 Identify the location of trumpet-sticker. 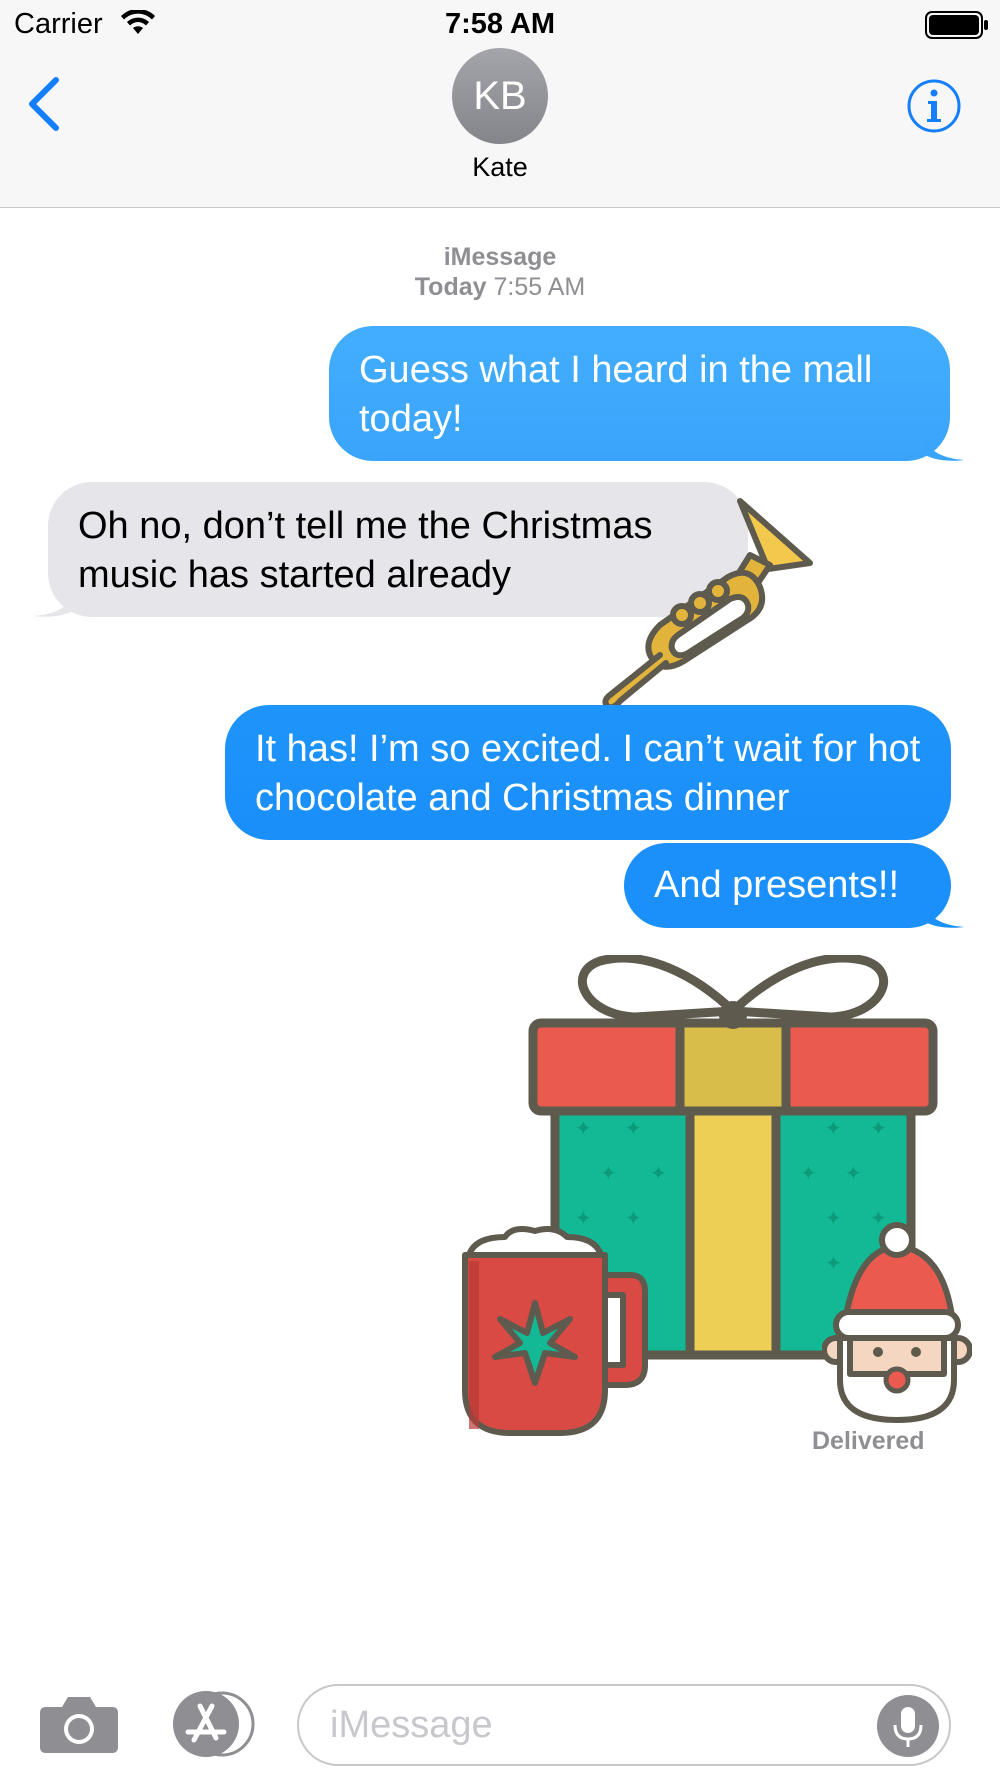
(707, 600).